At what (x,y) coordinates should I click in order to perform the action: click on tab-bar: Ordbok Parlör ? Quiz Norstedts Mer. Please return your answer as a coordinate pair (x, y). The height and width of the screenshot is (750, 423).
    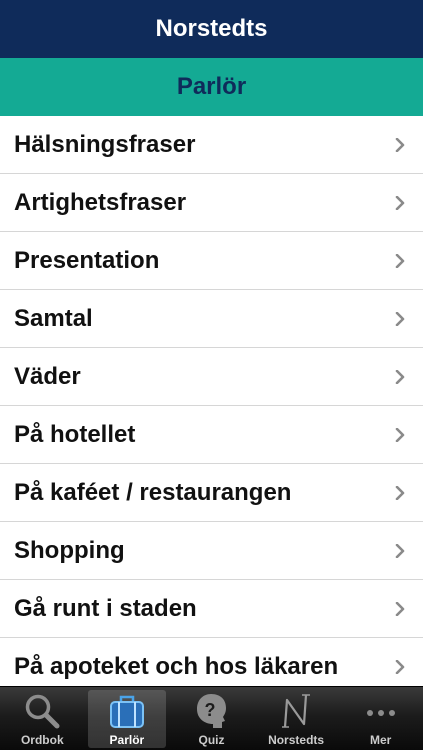
    Looking at the image, I should click on (211, 718).